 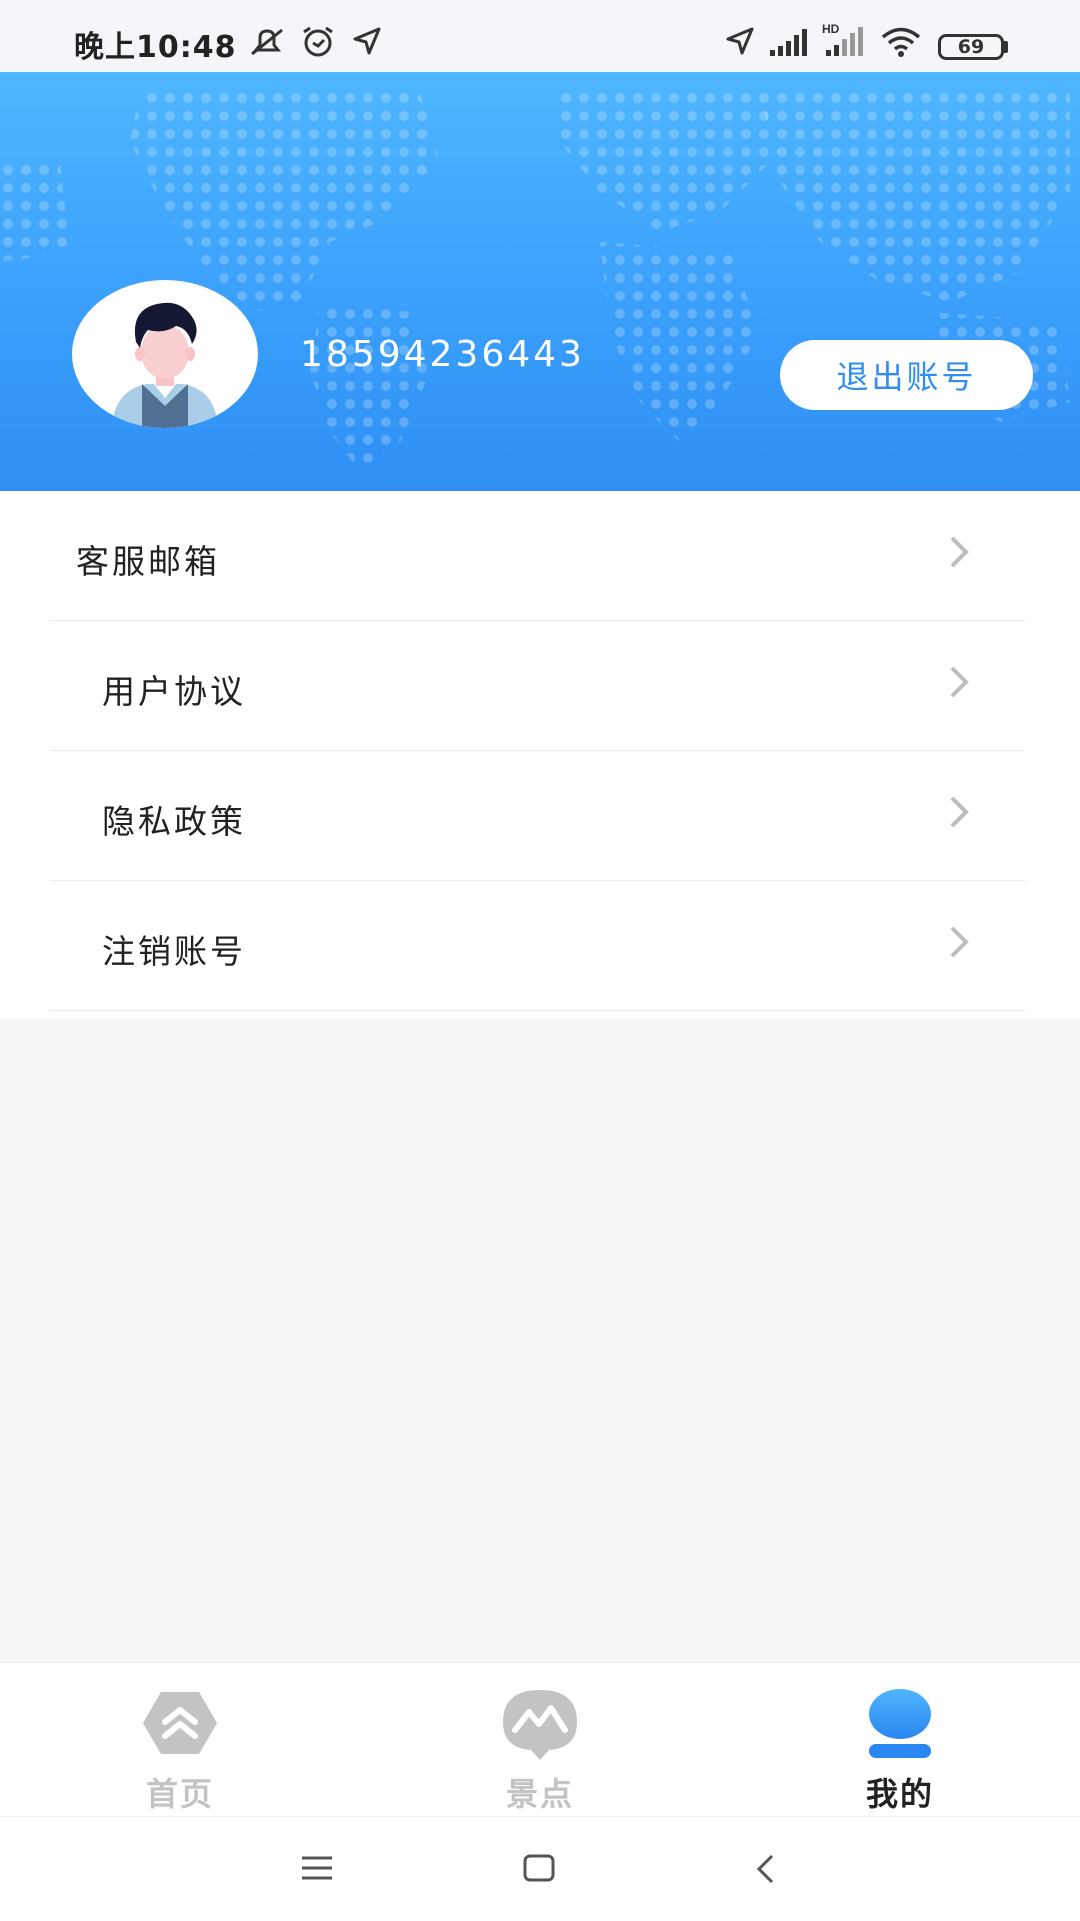 I want to click on back-icon, so click(x=766, y=1869).